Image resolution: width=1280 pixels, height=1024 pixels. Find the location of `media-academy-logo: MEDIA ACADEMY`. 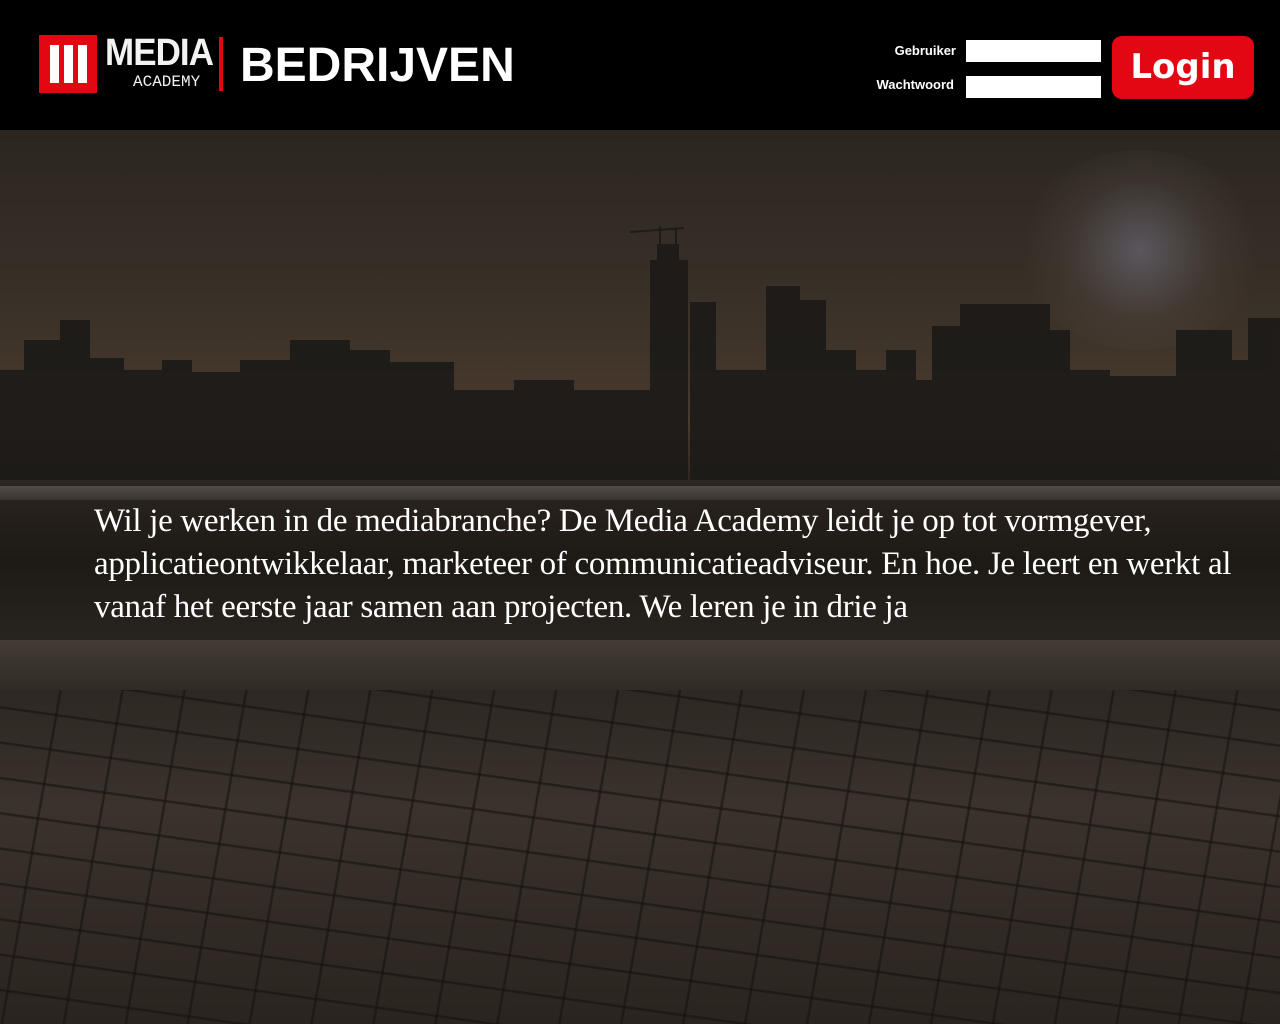

media-academy-logo: MEDIA ACADEMY is located at coordinates (134, 63).